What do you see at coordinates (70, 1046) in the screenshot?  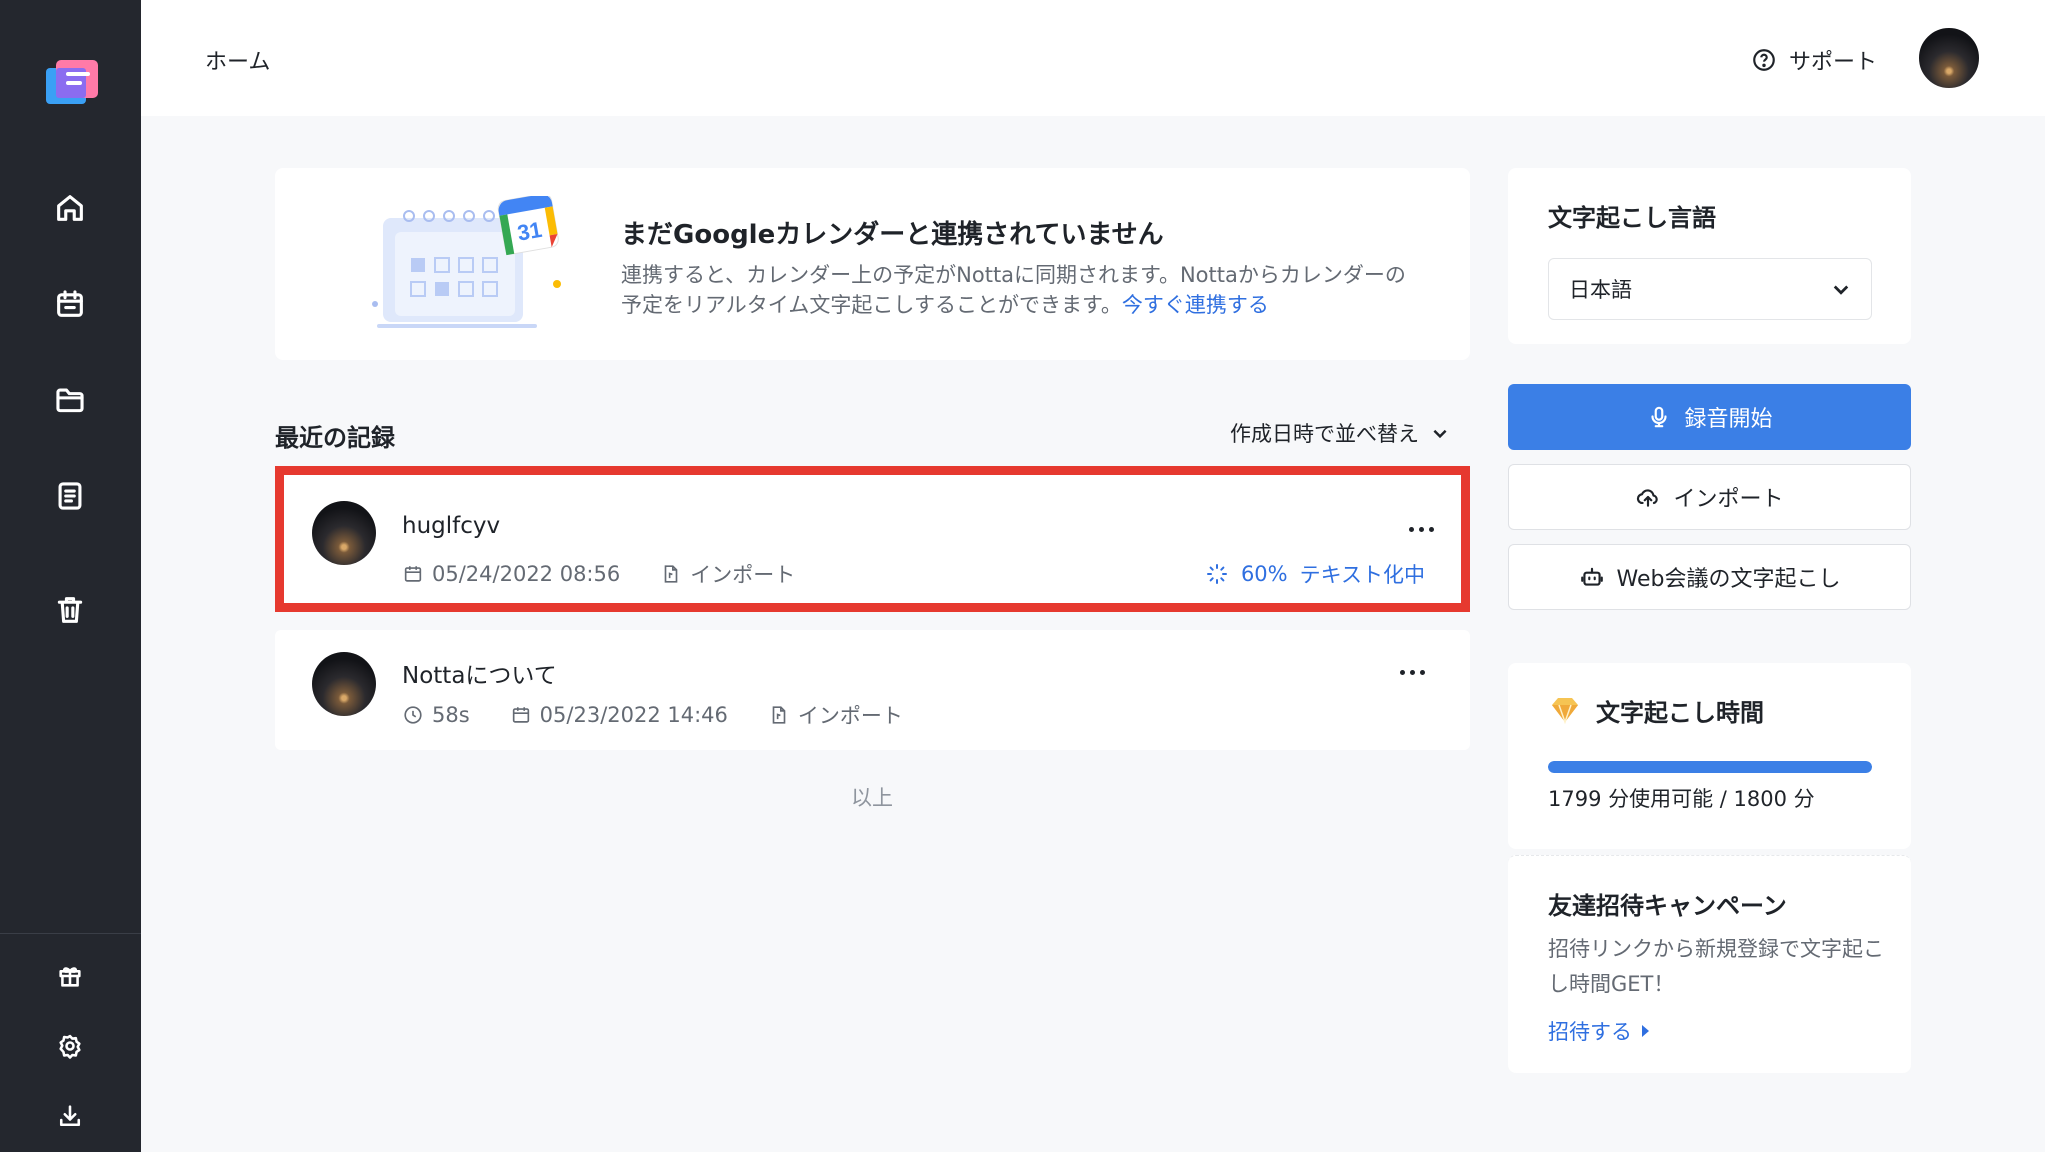 I see `settings-icon` at bounding box center [70, 1046].